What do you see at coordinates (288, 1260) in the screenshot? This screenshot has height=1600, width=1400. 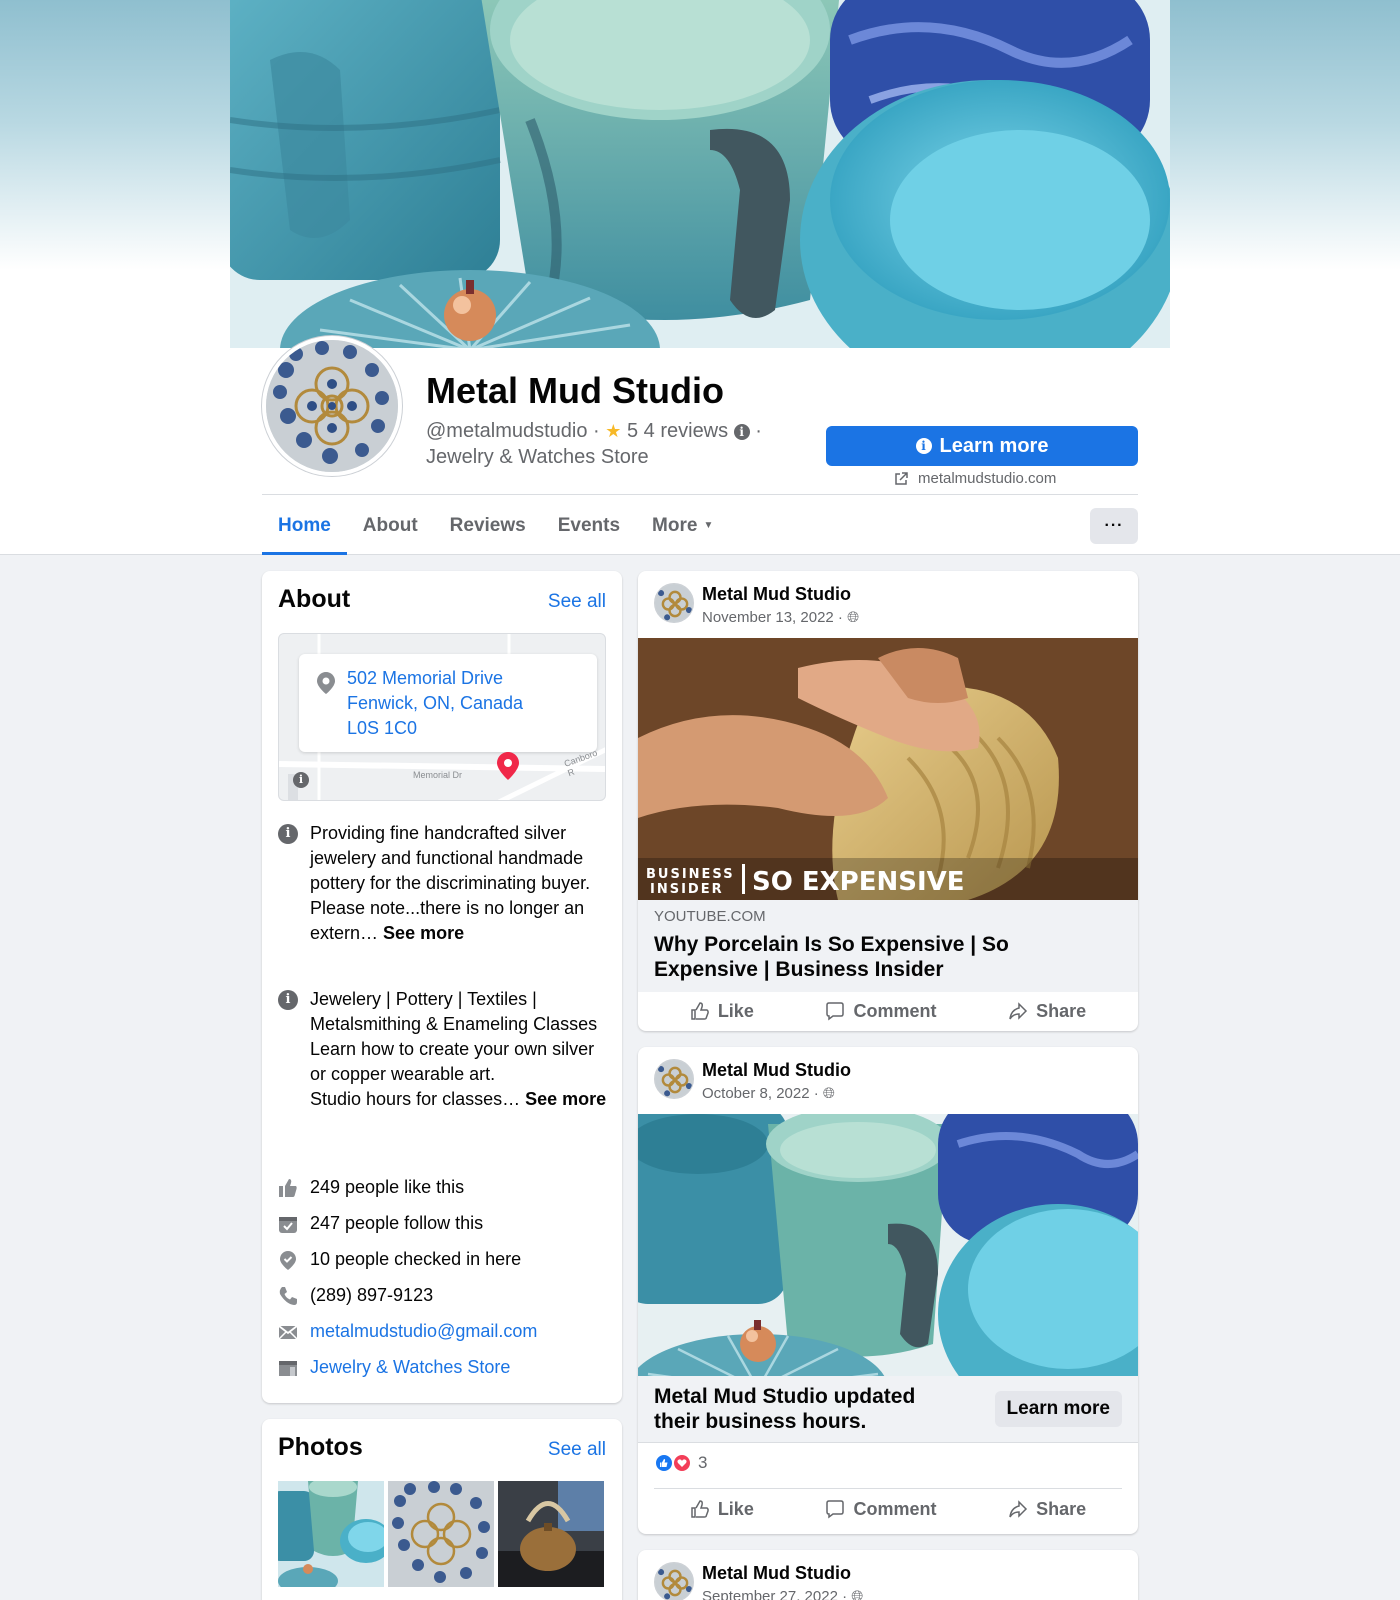 I see `checkin-icon` at bounding box center [288, 1260].